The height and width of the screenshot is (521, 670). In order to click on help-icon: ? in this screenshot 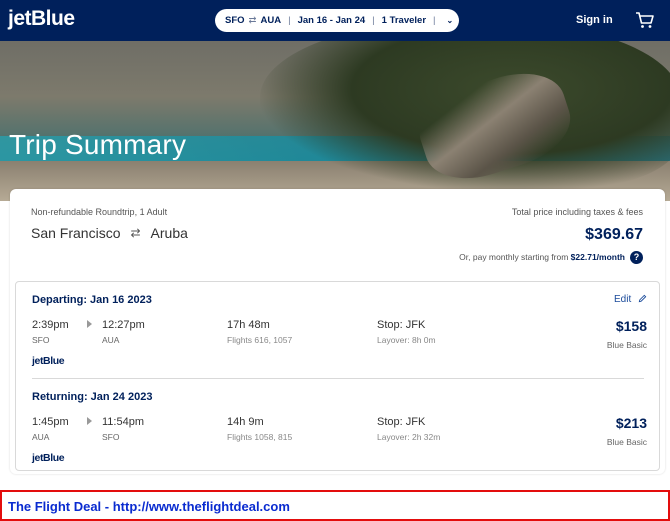, I will do `click(636, 257)`.